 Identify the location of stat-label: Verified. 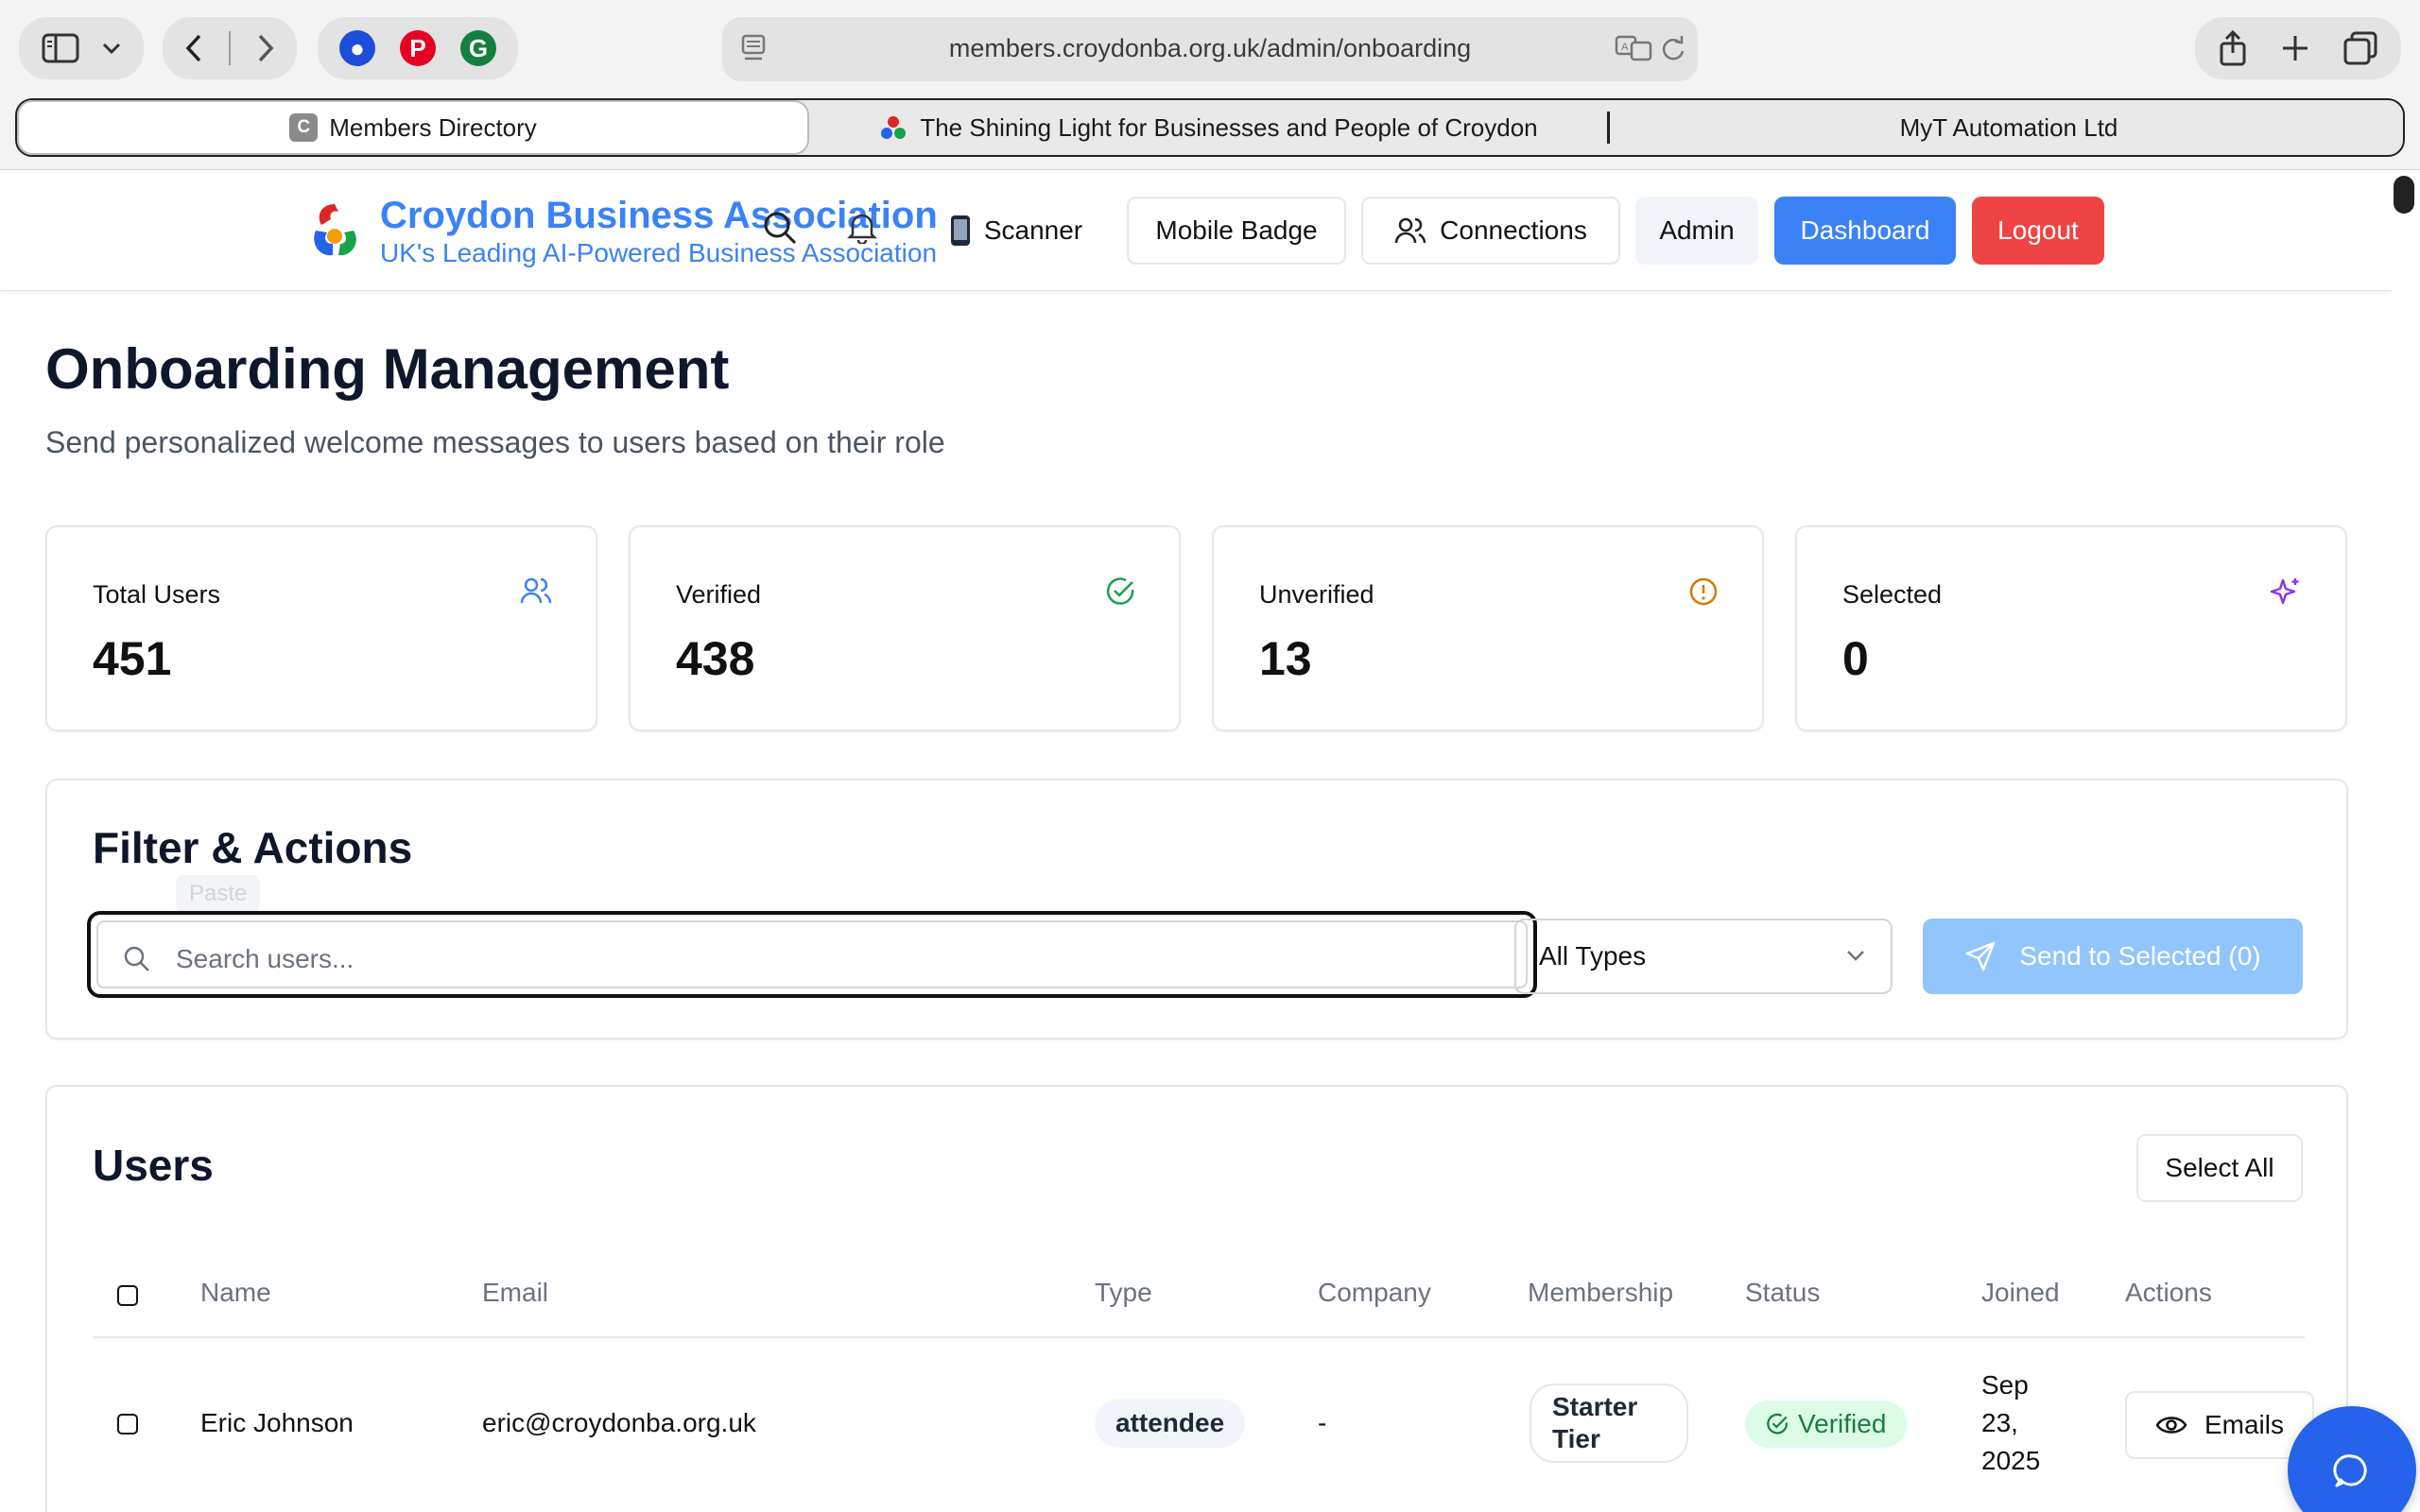
(719, 594).